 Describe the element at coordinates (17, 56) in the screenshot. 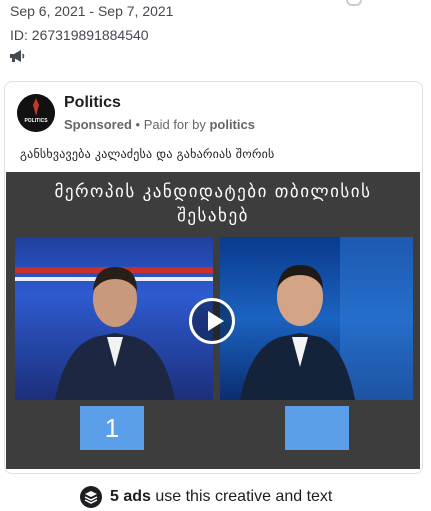

I see `megaphone-icon` at that location.